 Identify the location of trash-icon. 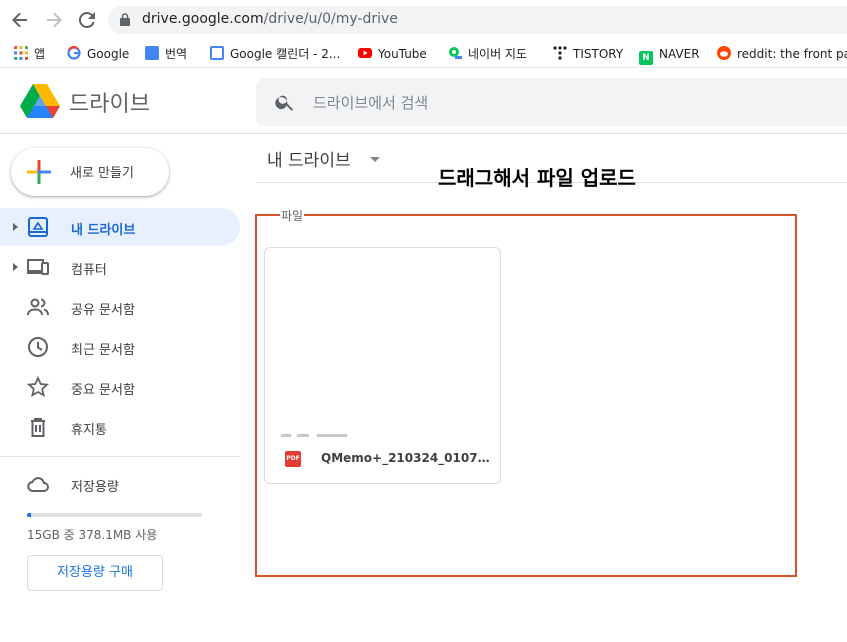
(38, 427).